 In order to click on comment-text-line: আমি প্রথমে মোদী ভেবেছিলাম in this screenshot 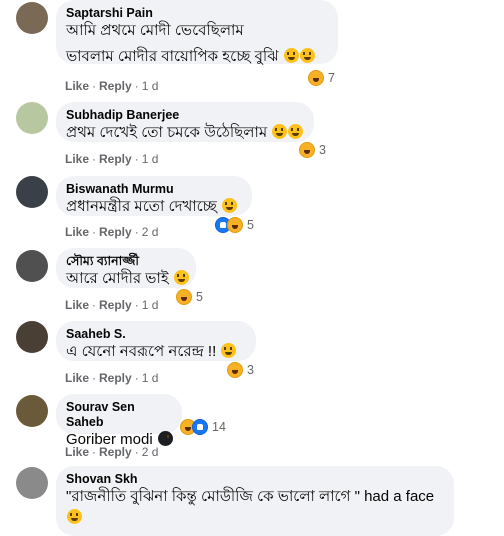, I will do `click(197, 31)`.